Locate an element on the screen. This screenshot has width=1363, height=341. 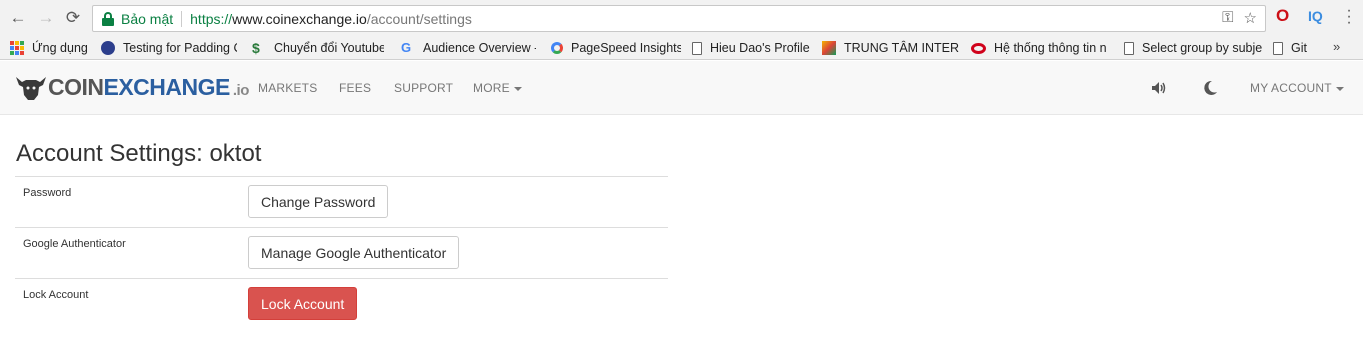
dollar-icon: $ is located at coordinates (256, 48).